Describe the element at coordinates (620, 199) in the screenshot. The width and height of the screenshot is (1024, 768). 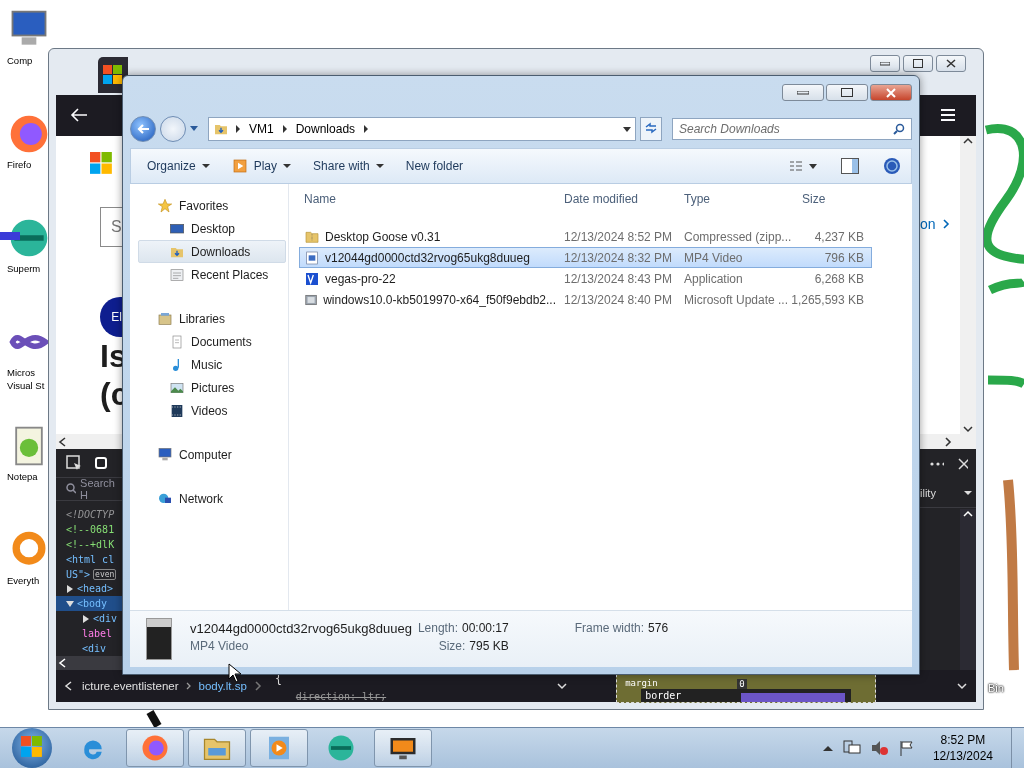
I see `column-header: Date modified` at that location.